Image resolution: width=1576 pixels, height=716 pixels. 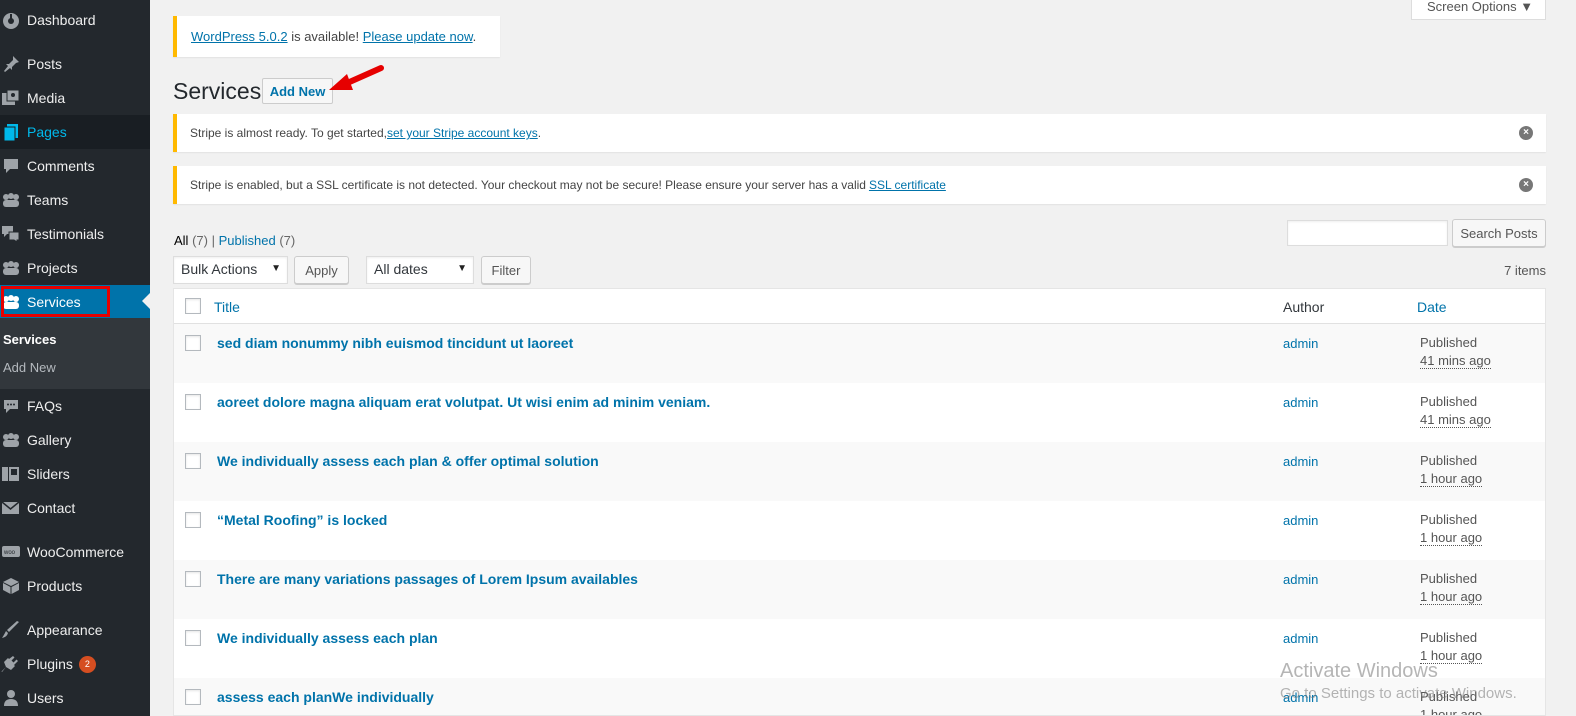 I want to click on menu-posts: Posts, so click(x=75, y=64).